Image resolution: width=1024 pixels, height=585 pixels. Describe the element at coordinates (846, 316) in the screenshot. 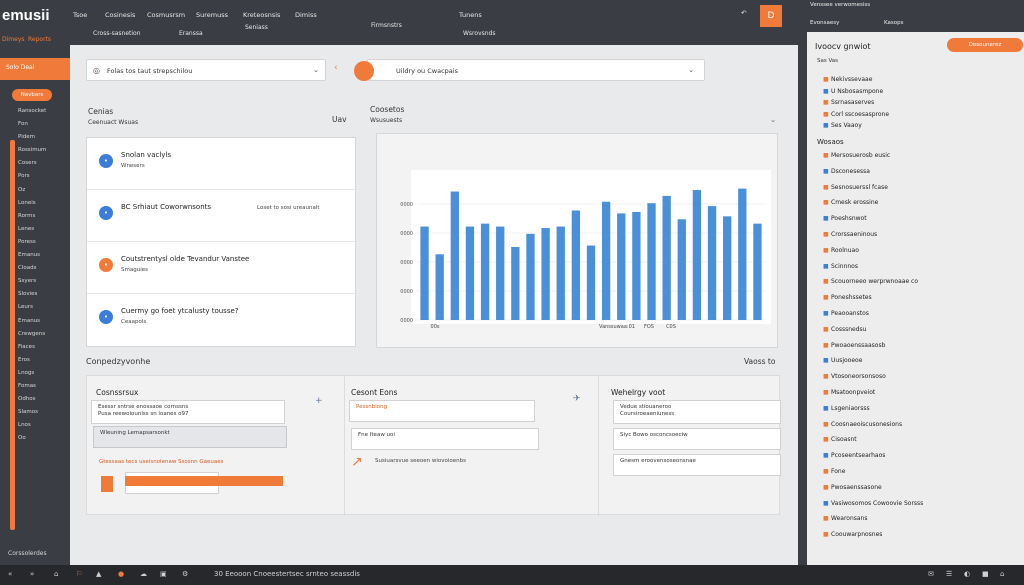

I see `right-panel-row: ■ Peaooanstos` at that location.